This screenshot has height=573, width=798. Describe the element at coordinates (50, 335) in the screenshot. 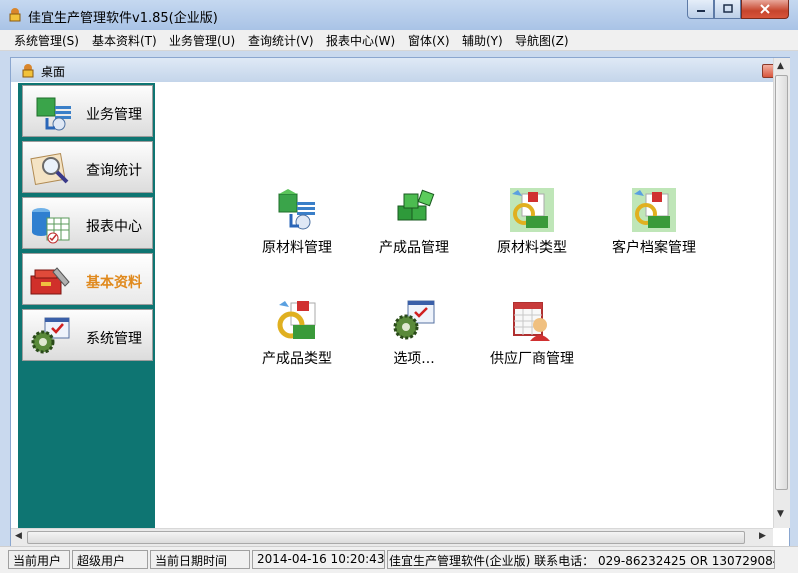

I see `system-settings-icon` at that location.